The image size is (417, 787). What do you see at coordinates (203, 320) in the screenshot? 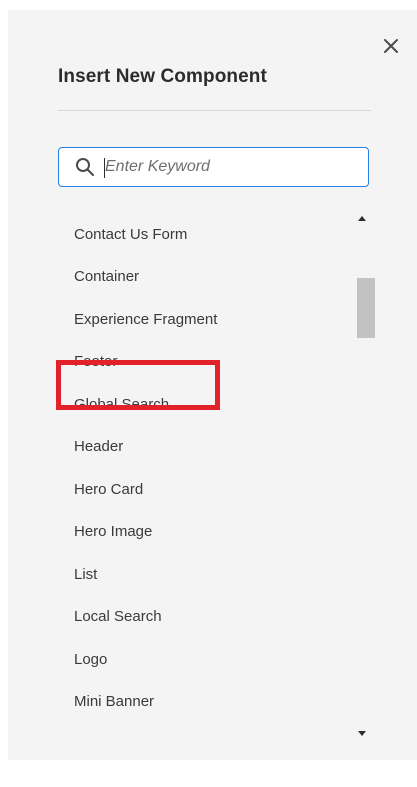
I see `component-list-item: Experience Fragment` at bounding box center [203, 320].